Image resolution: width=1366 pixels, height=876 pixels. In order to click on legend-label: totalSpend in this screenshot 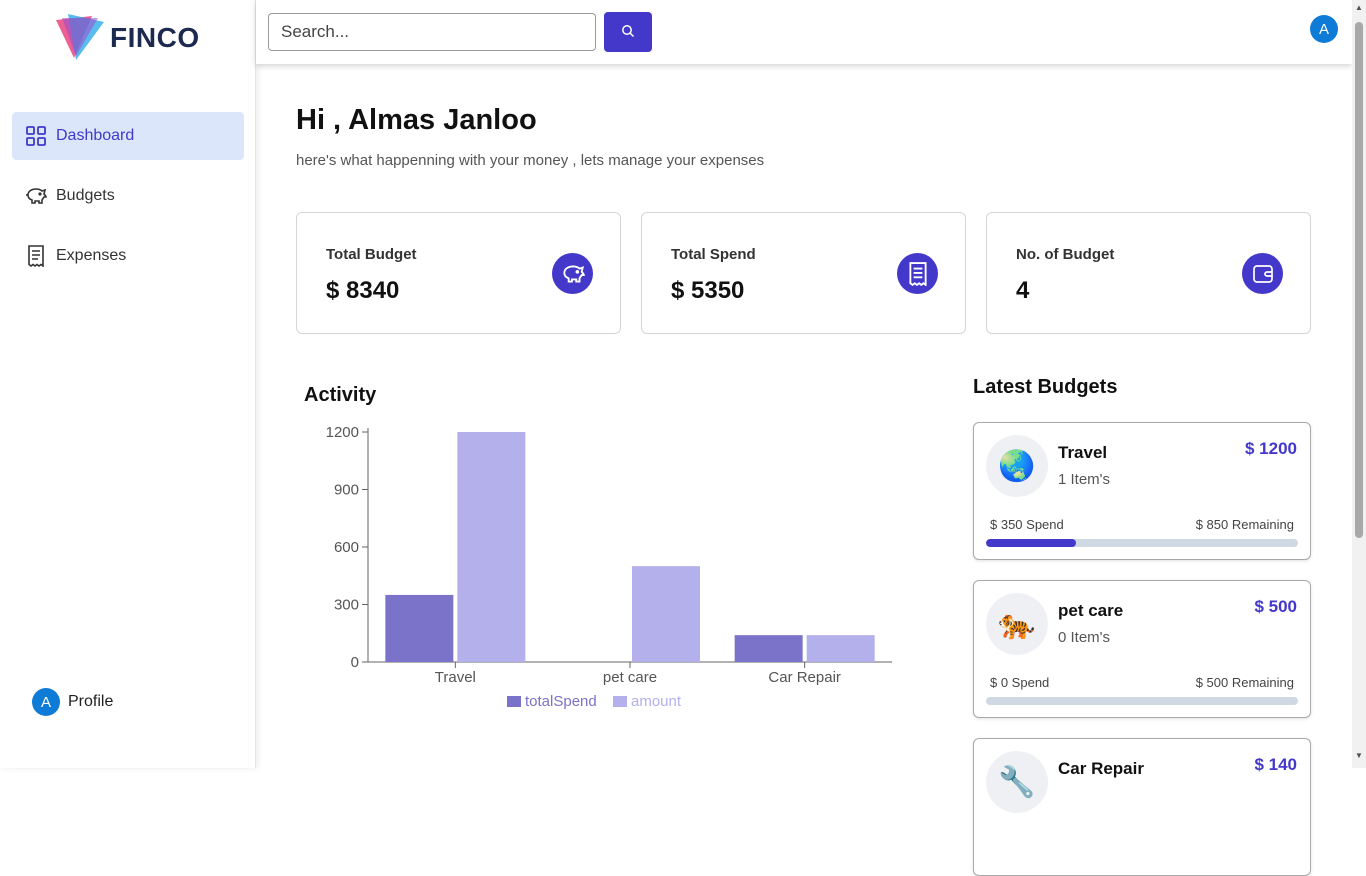, I will do `click(561, 701)`.